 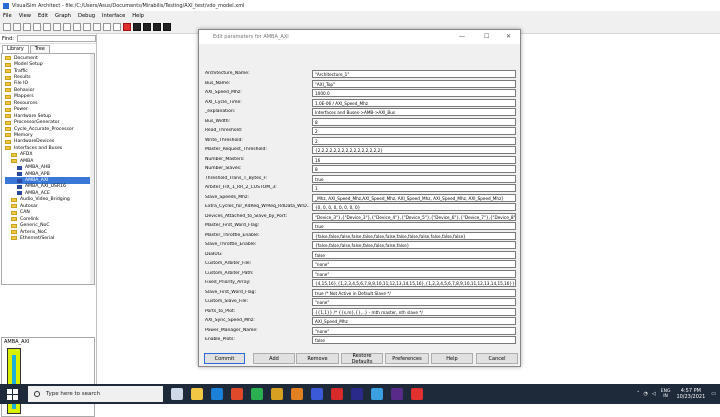 I want to click on param-value-field: {2,2,2,2,2,2,2,2,2,2,2,2,2,2,2,2}, so click(x=414, y=150).